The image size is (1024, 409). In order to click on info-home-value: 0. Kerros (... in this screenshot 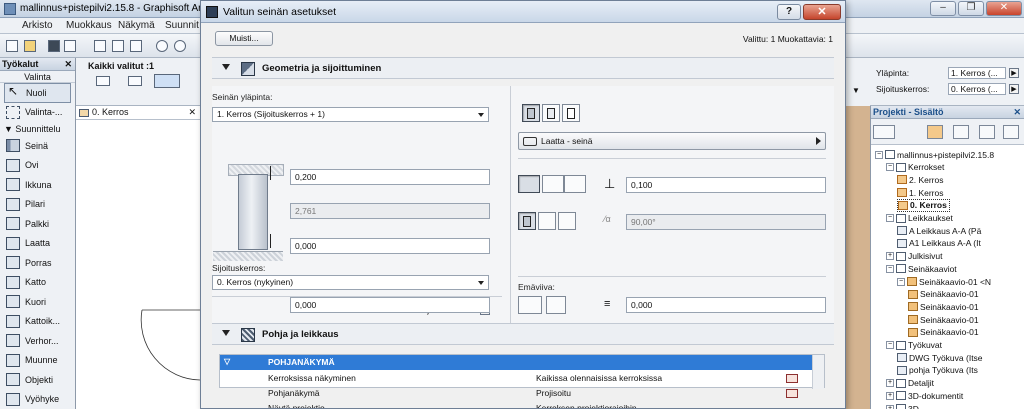, I will do `click(977, 89)`.